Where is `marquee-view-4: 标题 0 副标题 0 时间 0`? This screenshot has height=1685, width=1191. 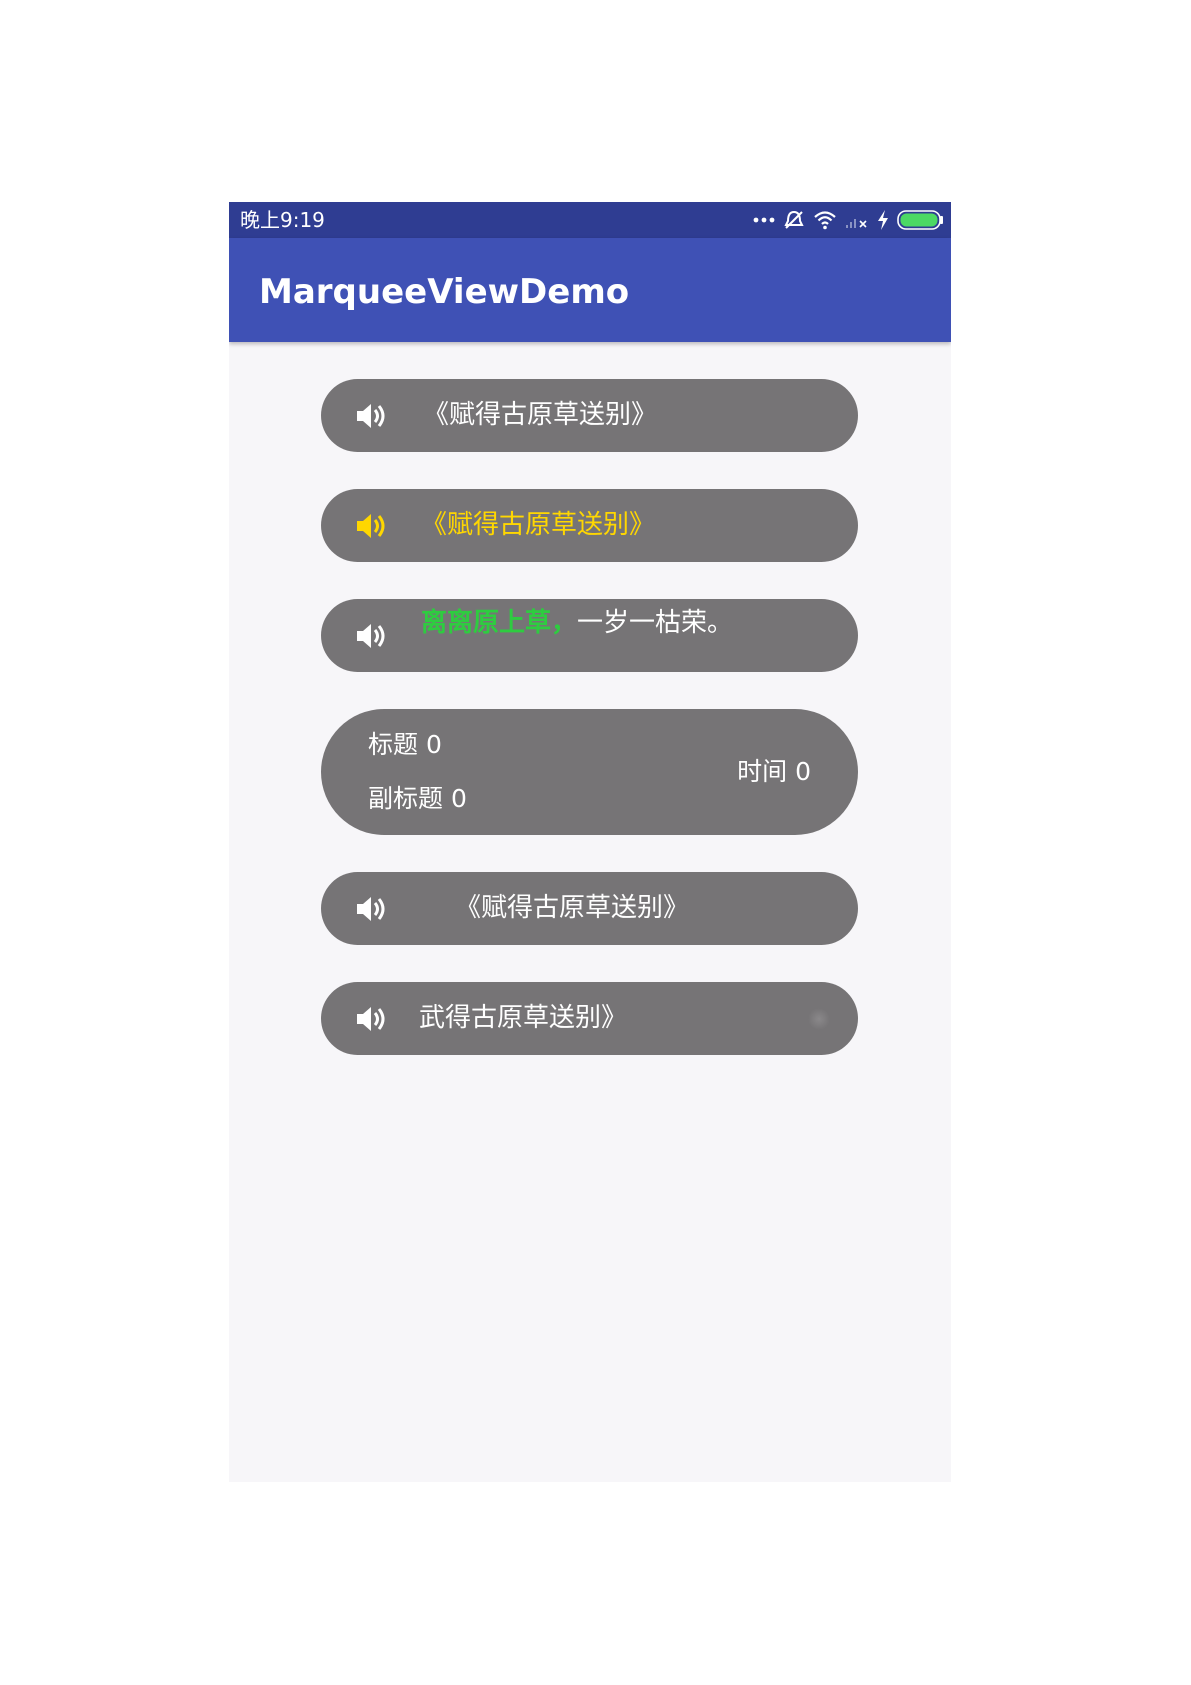 marquee-view-4: 标题 0 副标题 0 时间 0 is located at coordinates (589, 772).